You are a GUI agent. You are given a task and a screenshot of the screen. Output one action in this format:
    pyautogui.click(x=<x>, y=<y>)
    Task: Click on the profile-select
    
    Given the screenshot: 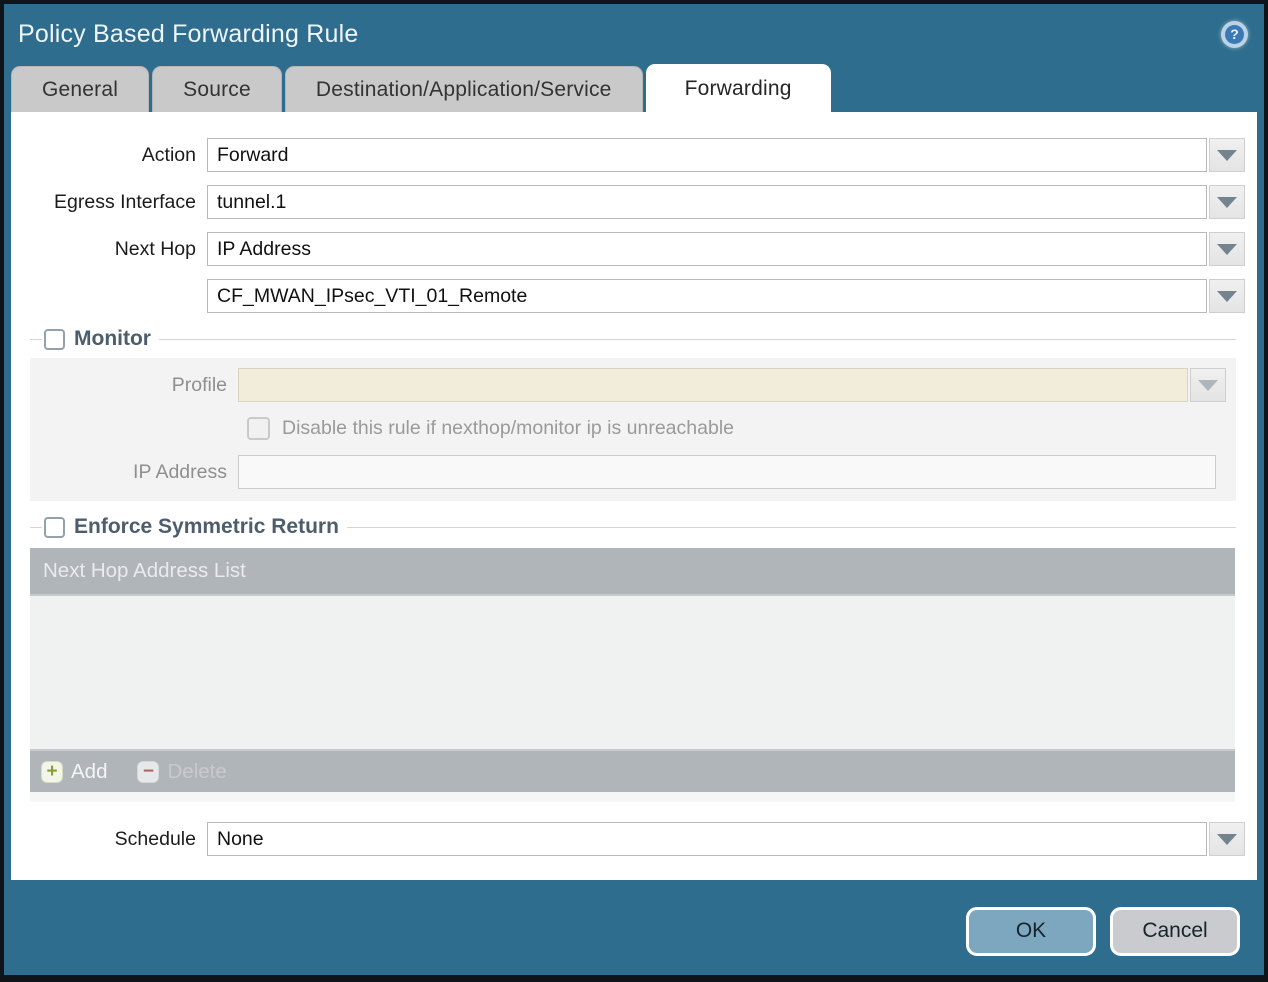 What is the action you would take?
    pyautogui.click(x=713, y=385)
    